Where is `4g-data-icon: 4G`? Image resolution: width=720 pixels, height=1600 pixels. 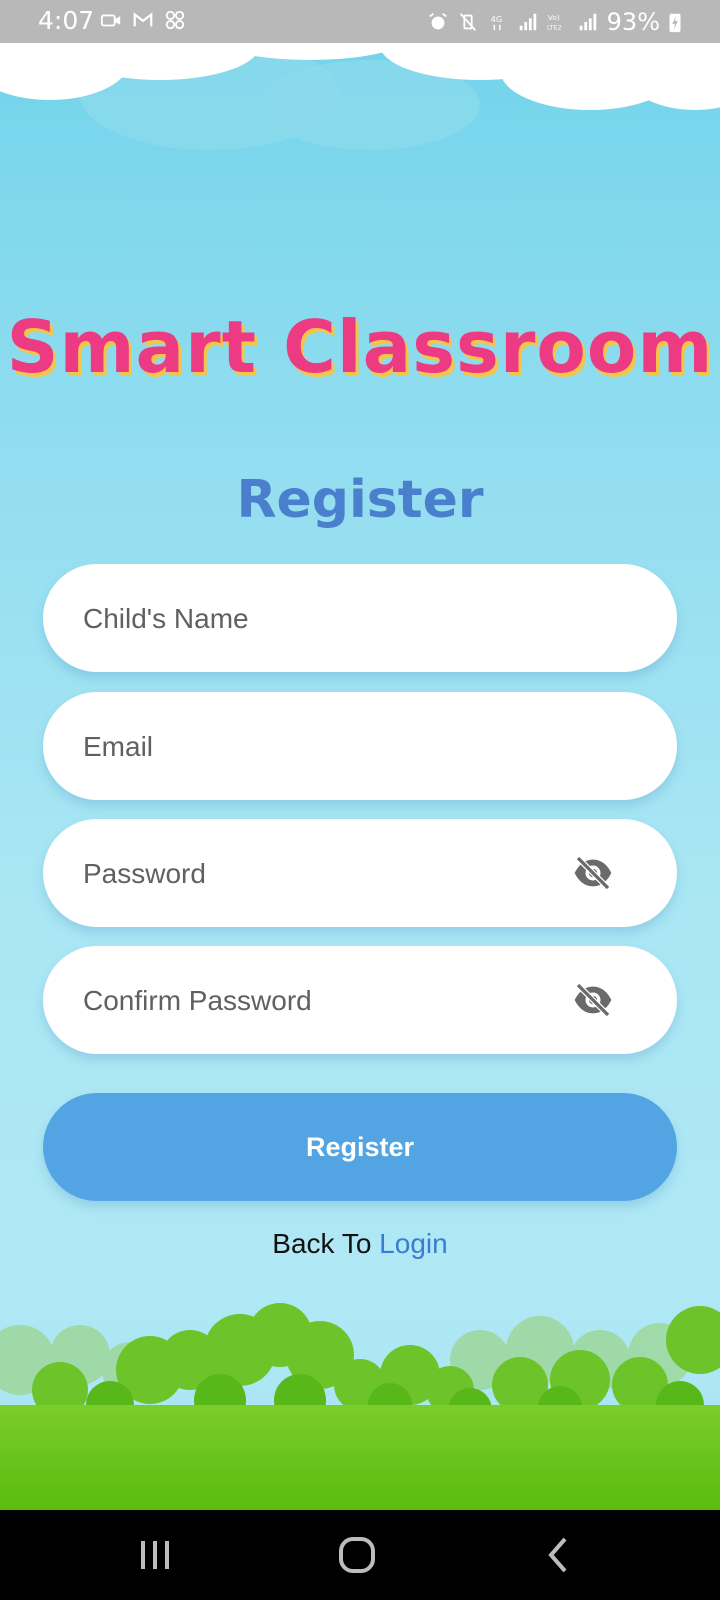 4g-data-icon: 4G is located at coordinates (496, 22).